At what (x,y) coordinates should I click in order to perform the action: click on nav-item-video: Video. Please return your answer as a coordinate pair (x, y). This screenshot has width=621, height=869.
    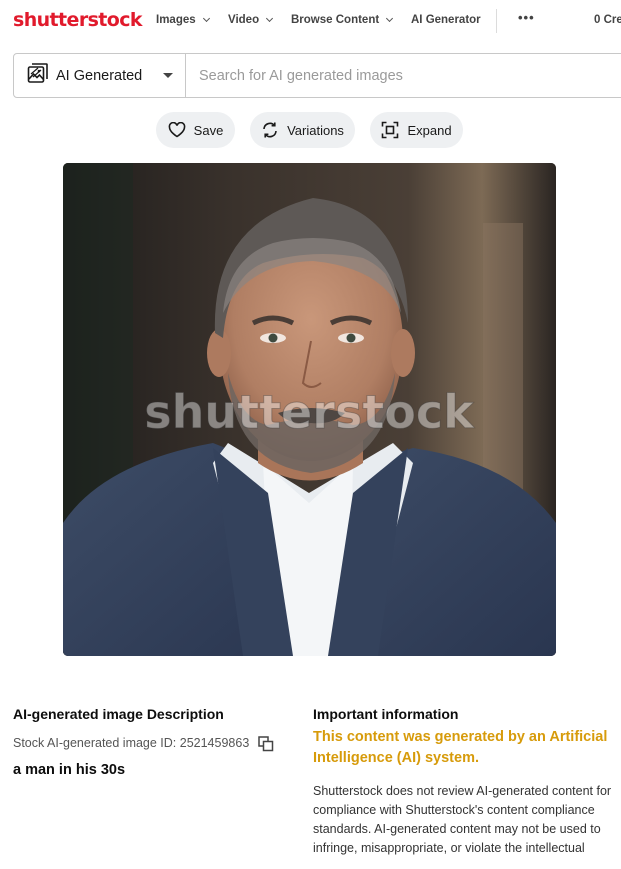
    Looking at the image, I should click on (251, 20).